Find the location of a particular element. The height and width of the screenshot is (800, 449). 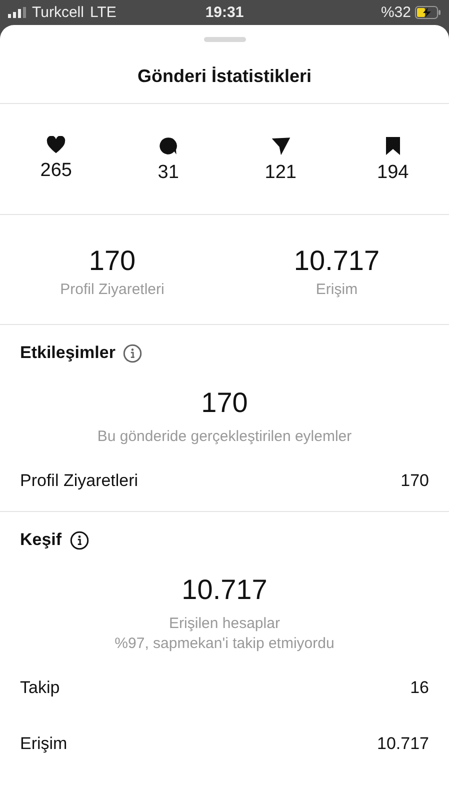

carrier-name: Turkcell is located at coordinates (58, 12).